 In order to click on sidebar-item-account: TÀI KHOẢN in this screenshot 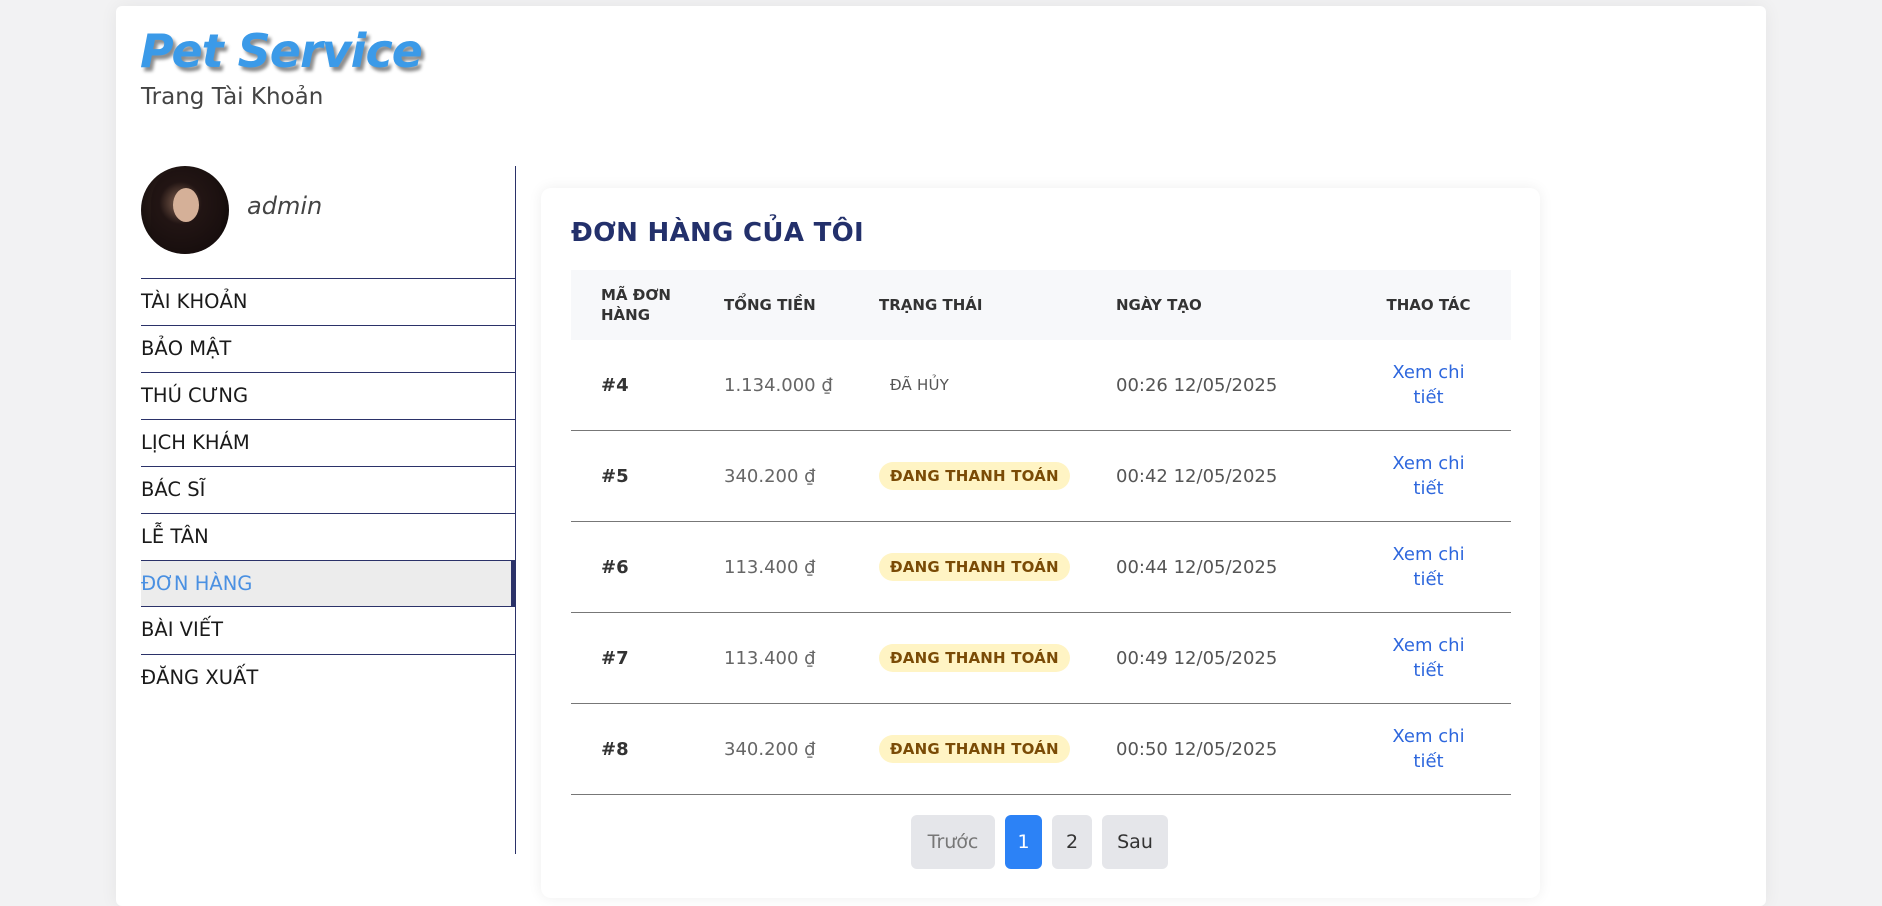, I will do `click(328, 301)`.